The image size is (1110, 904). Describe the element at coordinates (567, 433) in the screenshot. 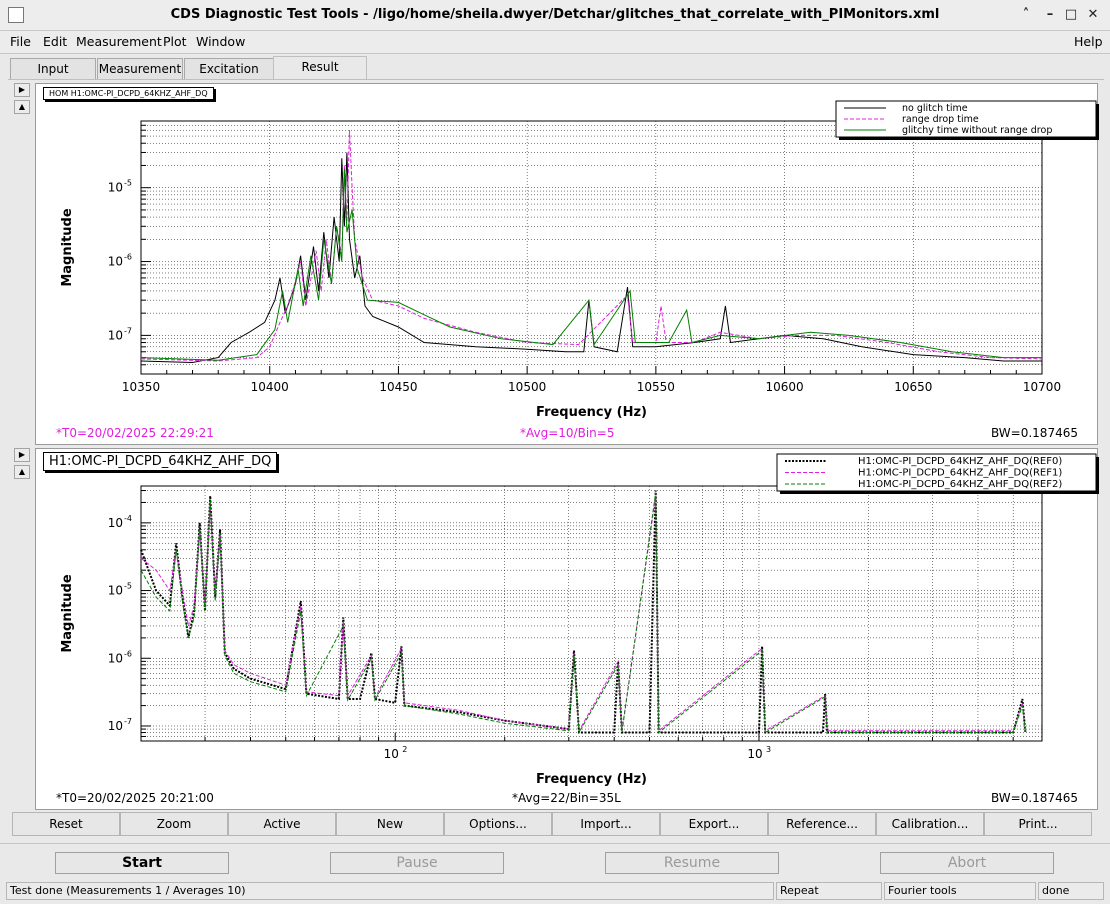

I see `panel-top-avg: *Avg=10/Bin=5` at that location.